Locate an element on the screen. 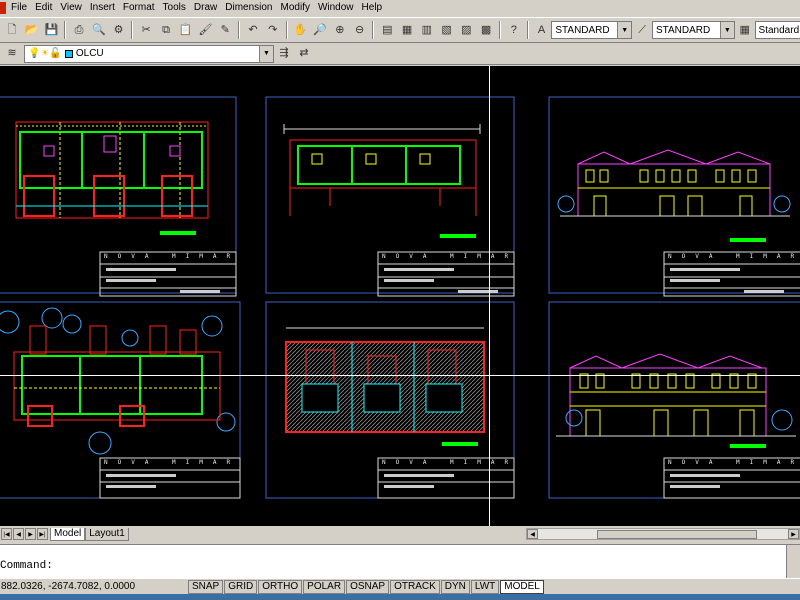 The width and height of the screenshot is (800, 600). menu-window: Window is located at coordinates (336, 8).